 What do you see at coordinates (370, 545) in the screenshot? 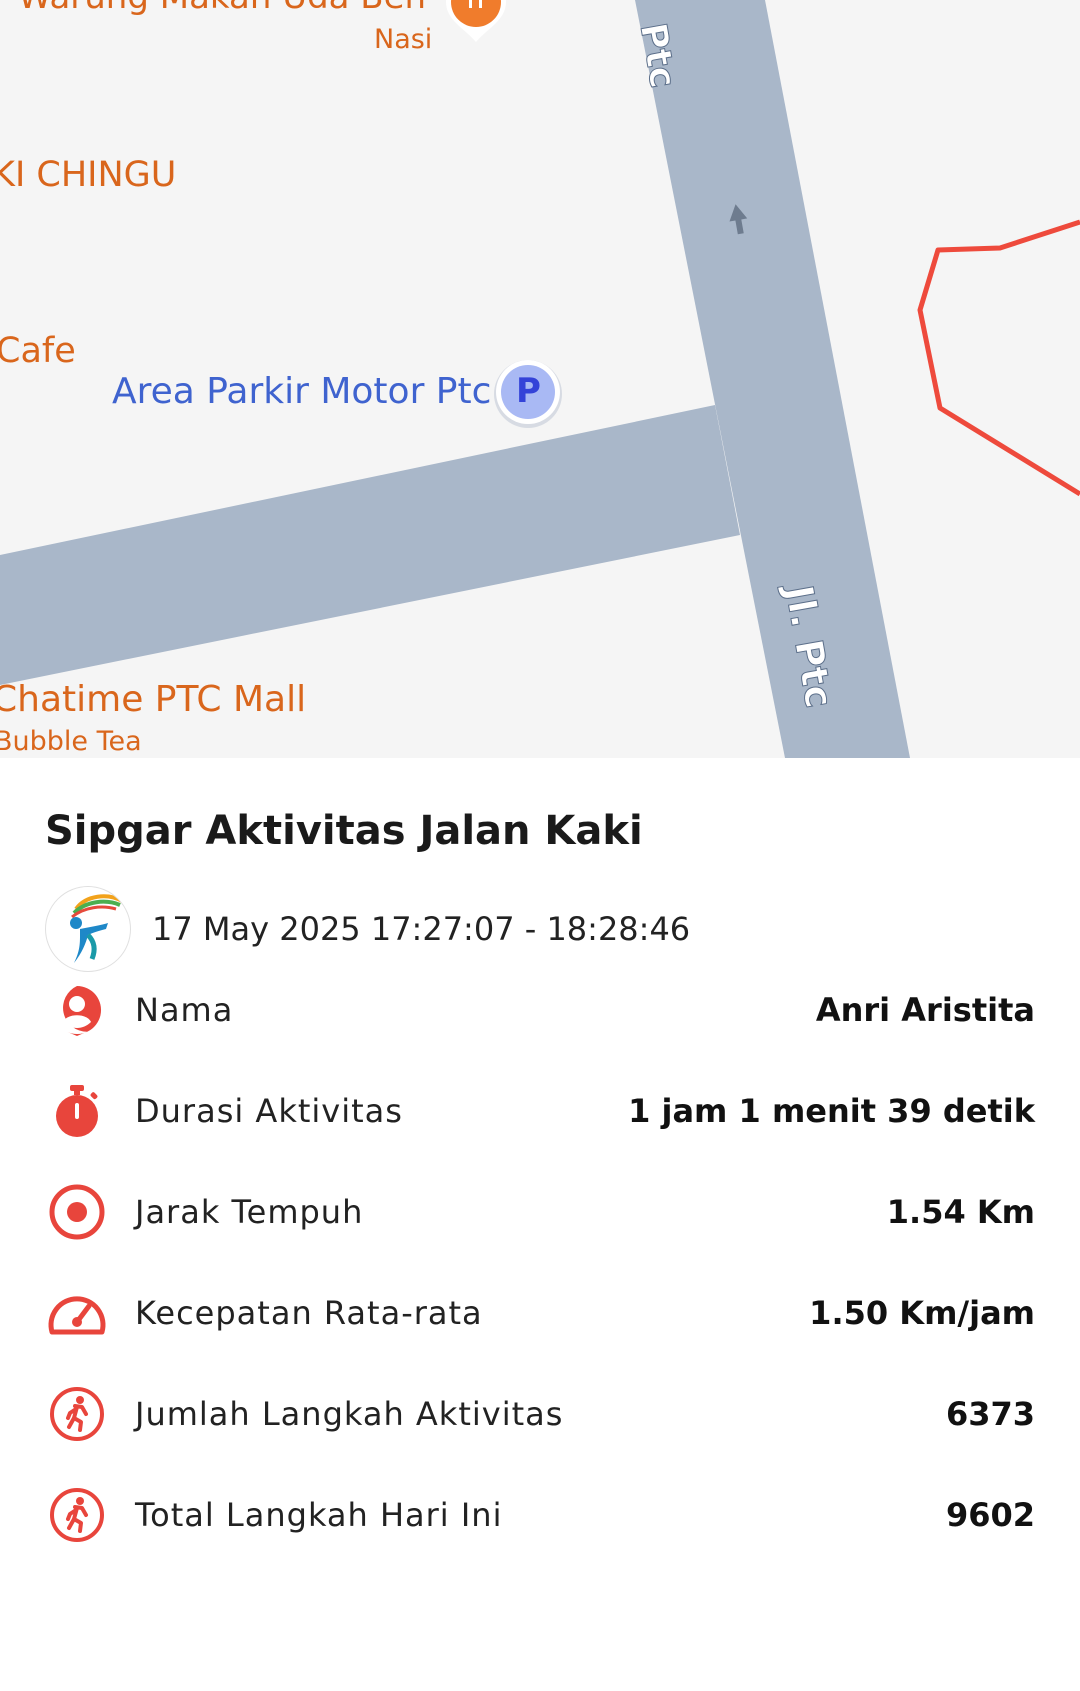
I see `road-diagonal` at bounding box center [370, 545].